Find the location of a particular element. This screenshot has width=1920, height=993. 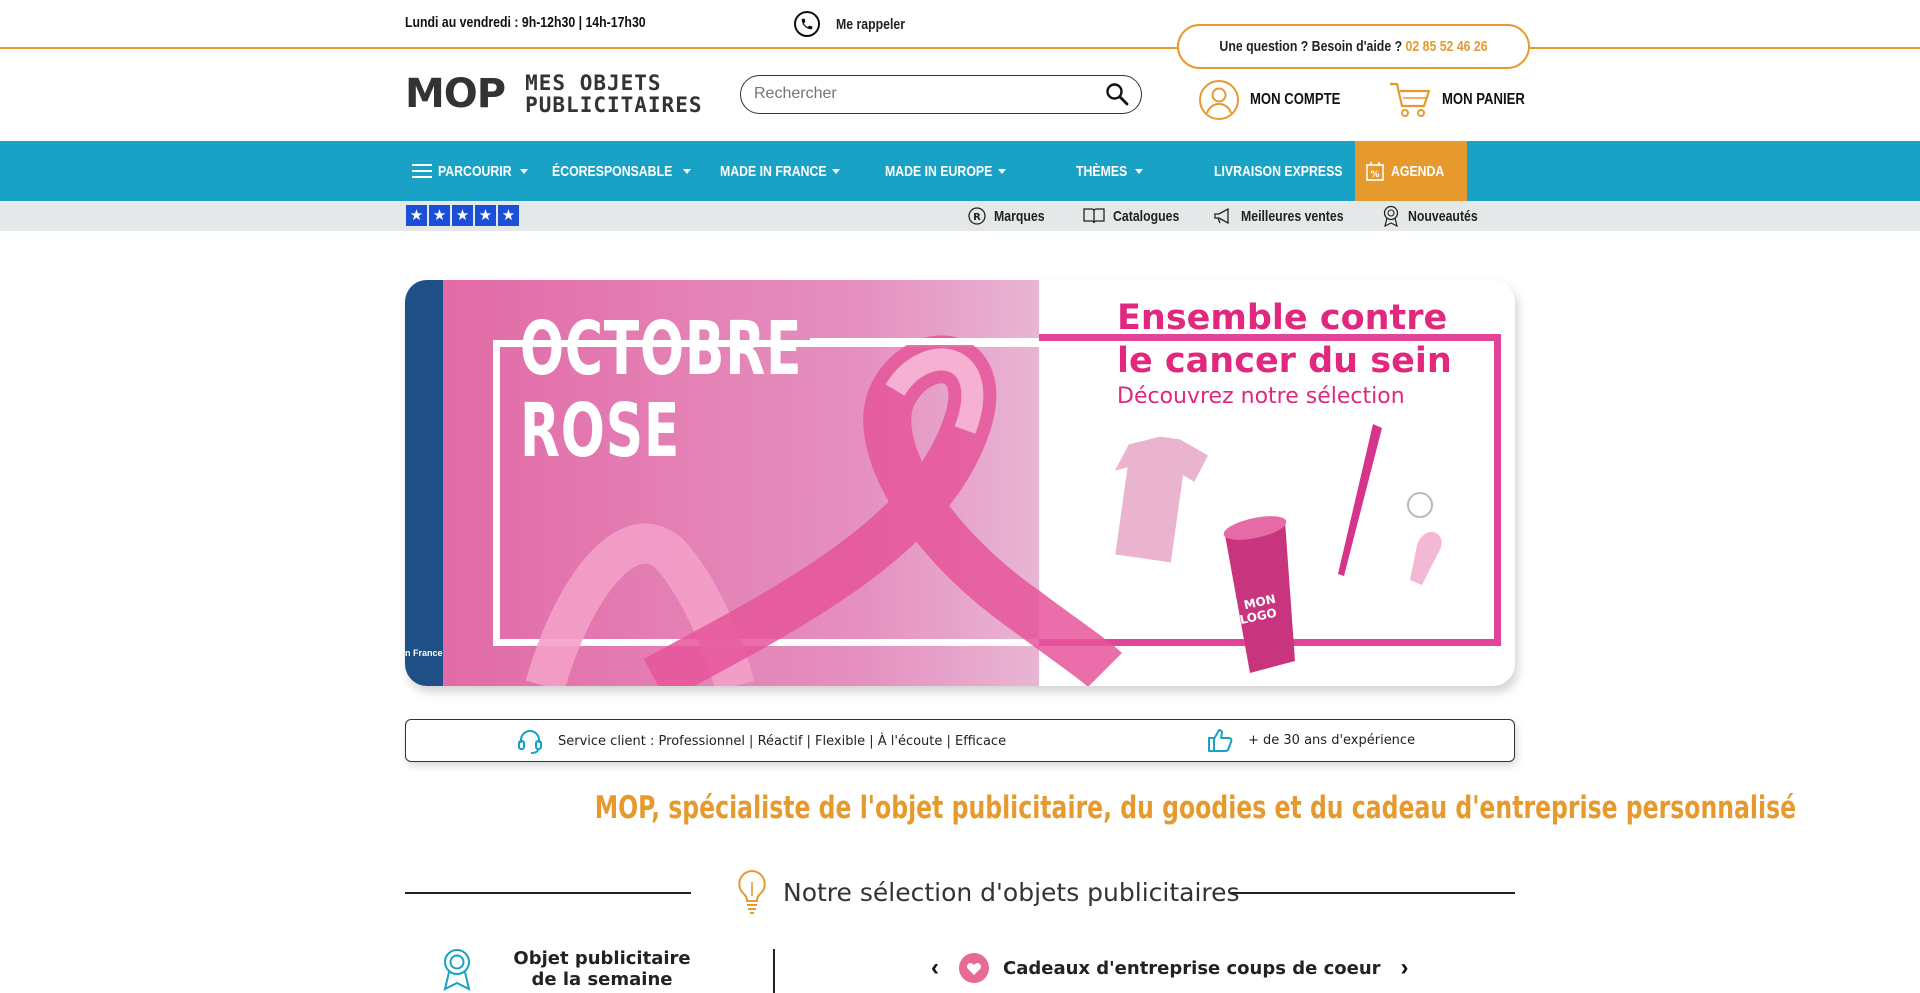

account-link: MON COMPTE is located at coordinates (1279, 100).